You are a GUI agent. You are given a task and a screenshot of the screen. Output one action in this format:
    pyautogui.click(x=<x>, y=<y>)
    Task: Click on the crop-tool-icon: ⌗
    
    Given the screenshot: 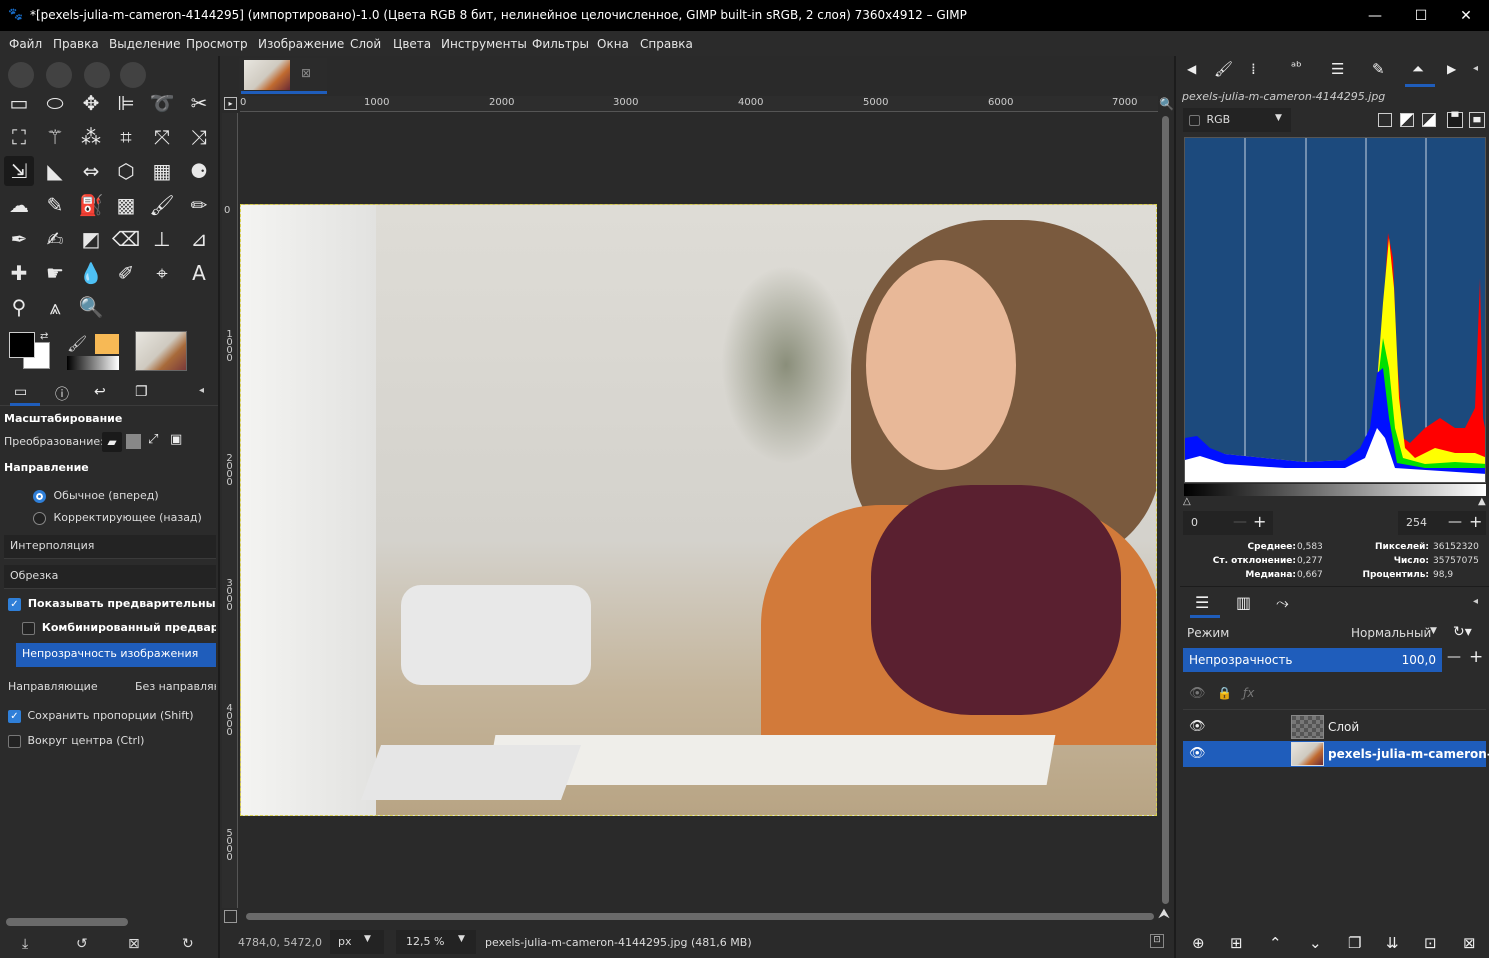 What is the action you would take?
    pyautogui.click(x=126, y=137)
    